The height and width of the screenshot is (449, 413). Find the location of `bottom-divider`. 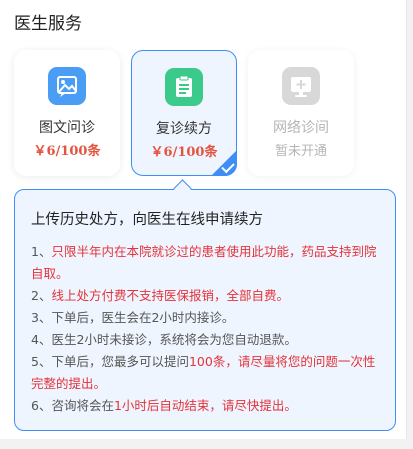

bottom-divider is located at coordinates (206, 444).